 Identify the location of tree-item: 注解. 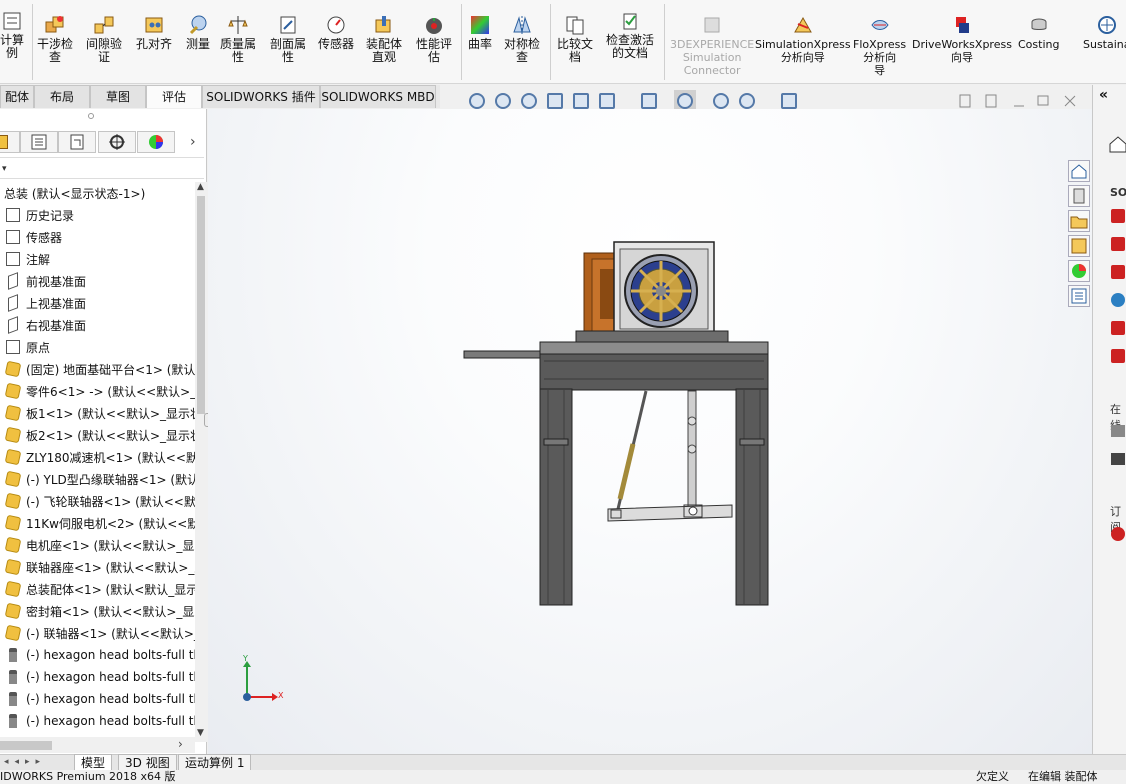
(97, 259).